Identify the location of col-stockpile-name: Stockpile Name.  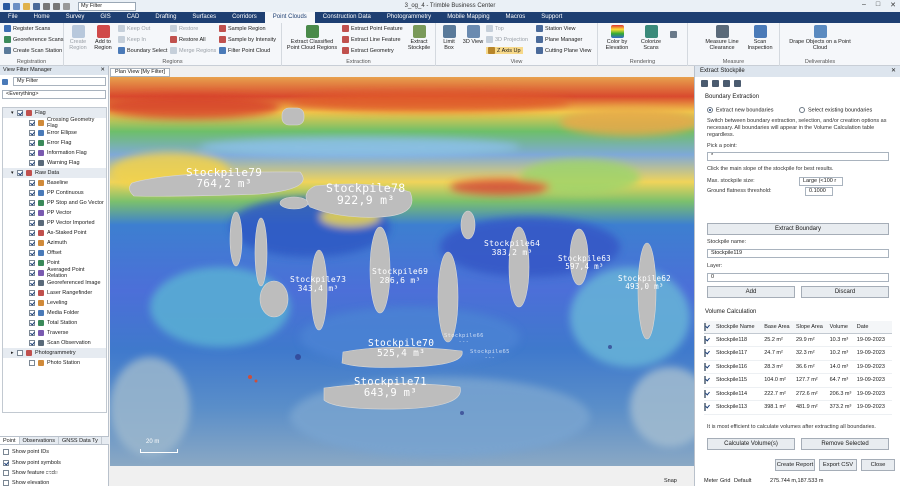
(740, 327).